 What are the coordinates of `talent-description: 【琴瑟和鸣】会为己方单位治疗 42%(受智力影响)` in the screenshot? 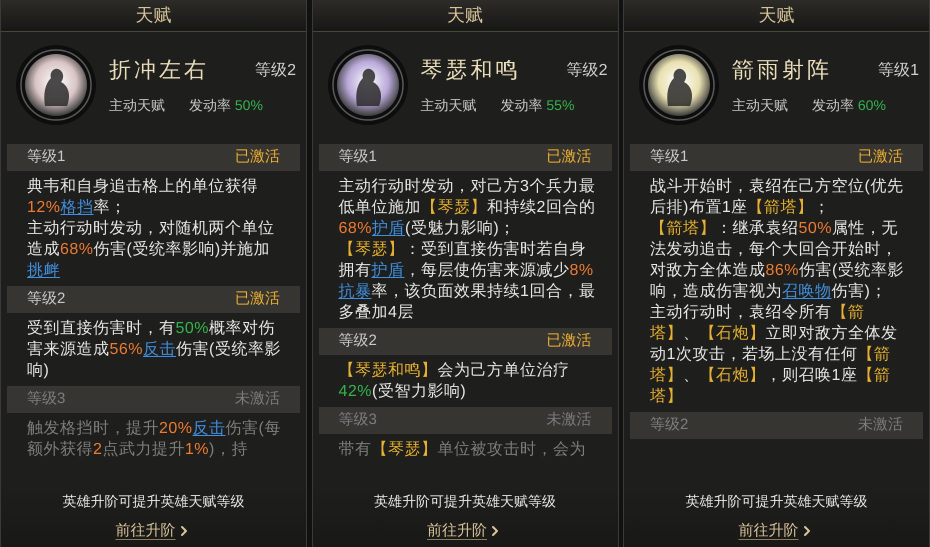 It's located at (454, 381).